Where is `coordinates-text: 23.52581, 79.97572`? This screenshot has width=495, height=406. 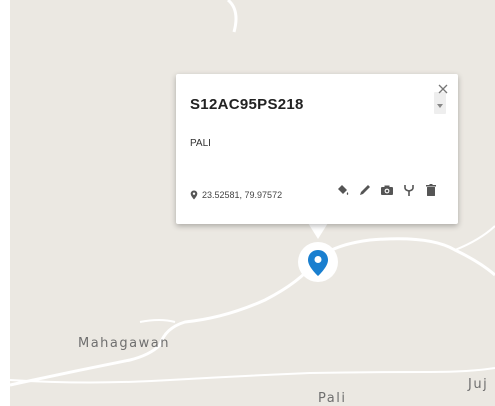 coordinates-text: 23.52581, 79.97572 is located at coordinates (242, 195).